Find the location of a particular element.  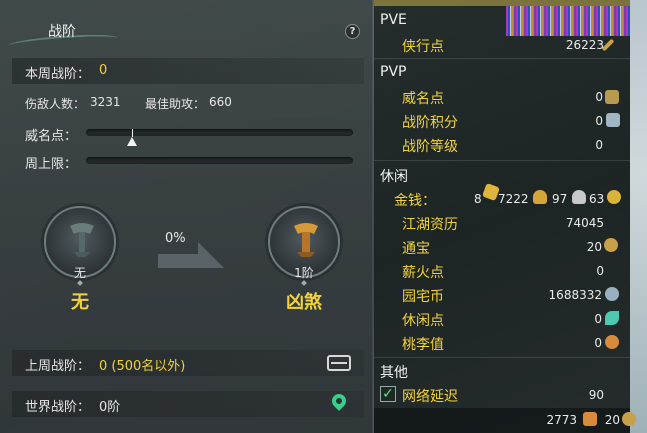

leisure-item-label: 休闲点 is located at coordinates (423, 321).